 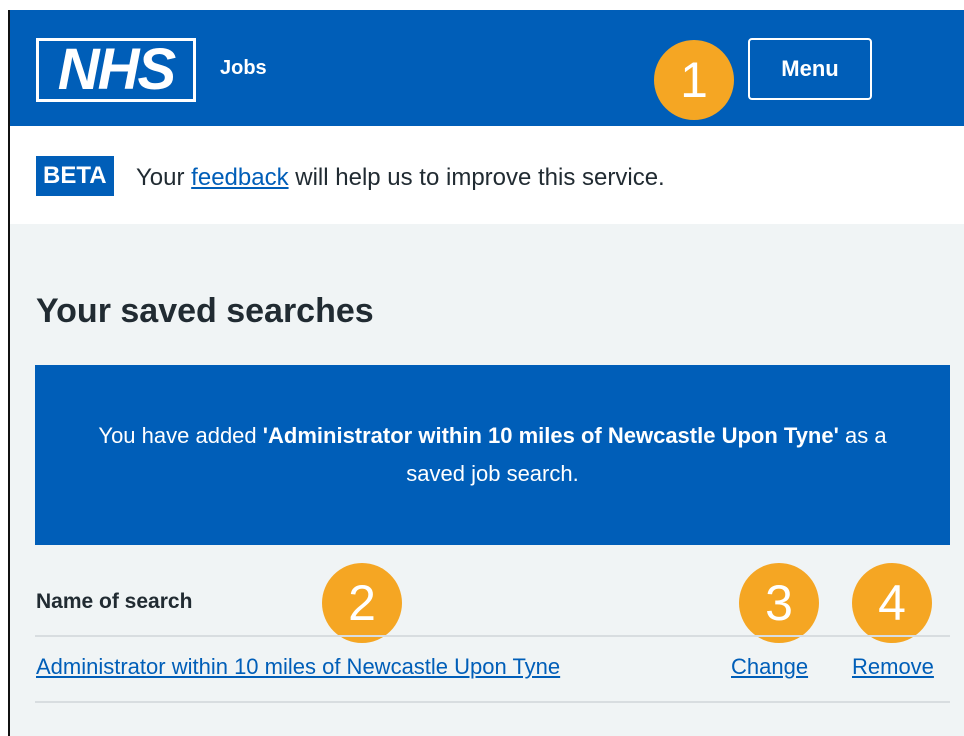 What do you see at coordinates (893, 667) in the screenshot?
I see `remove-link: Remove` at bounding box center [893, 667].